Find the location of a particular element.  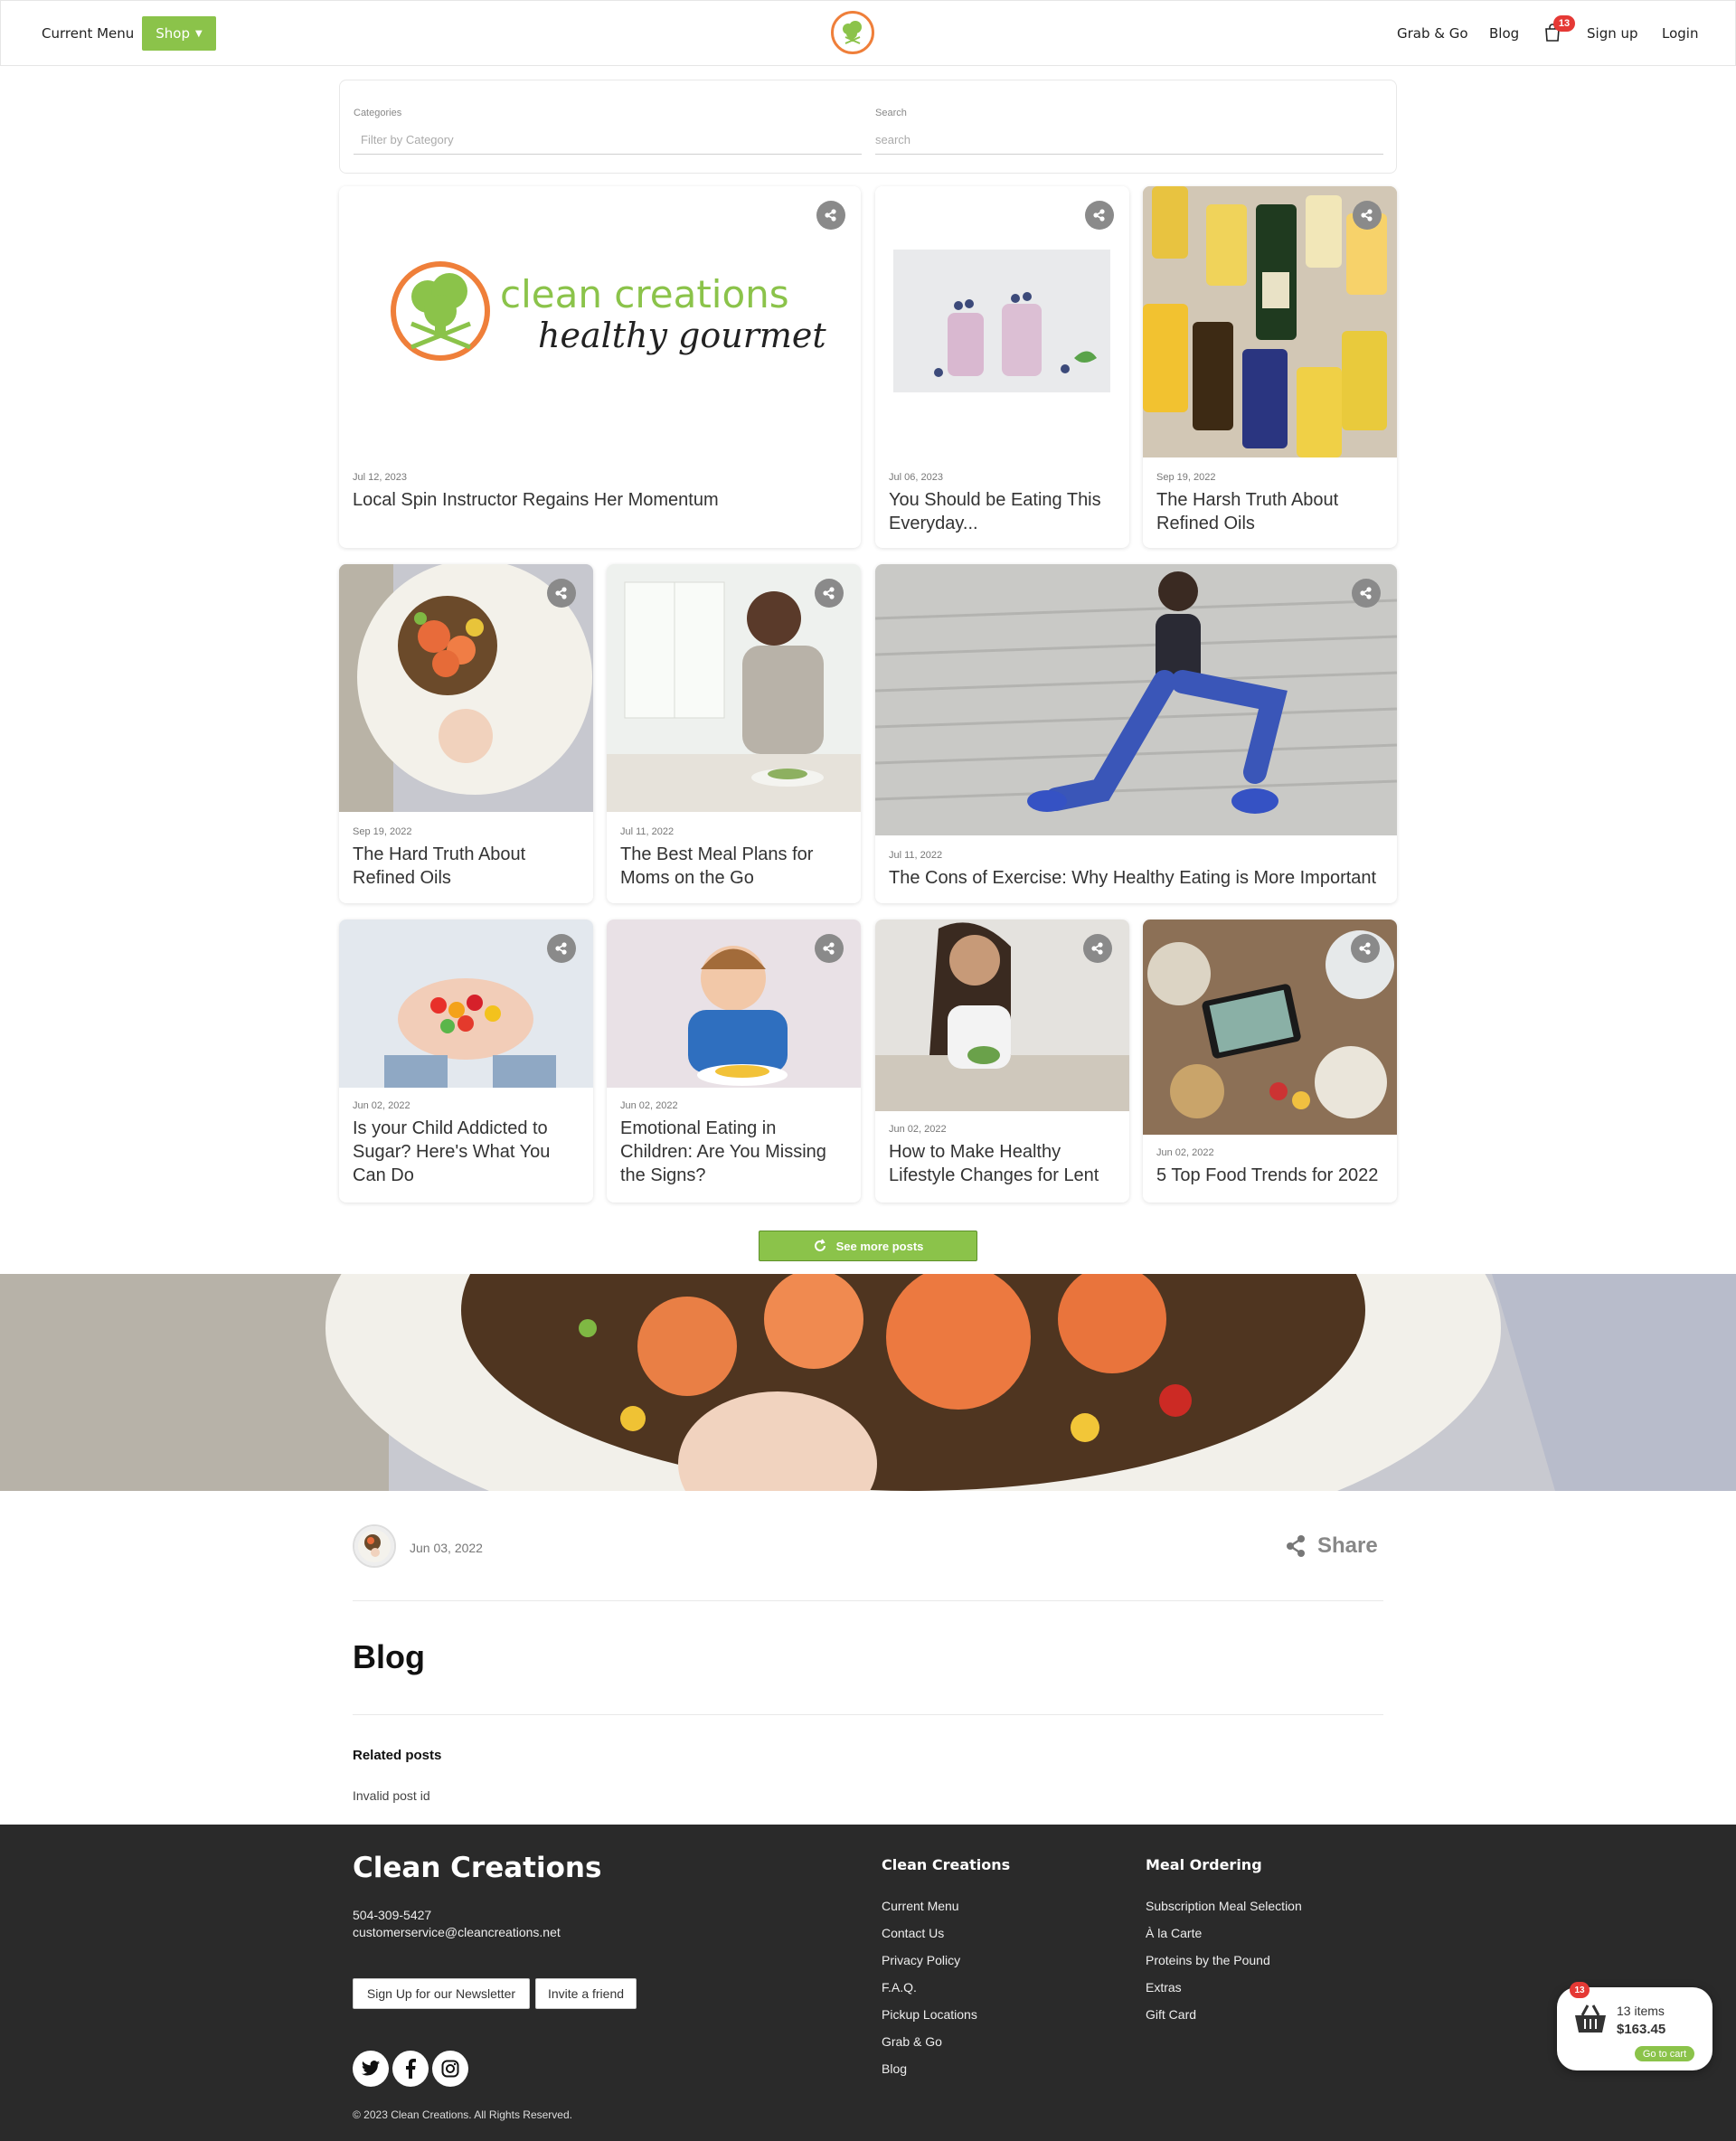

broccoli-logo-icon is located at coordinates (852, 32).